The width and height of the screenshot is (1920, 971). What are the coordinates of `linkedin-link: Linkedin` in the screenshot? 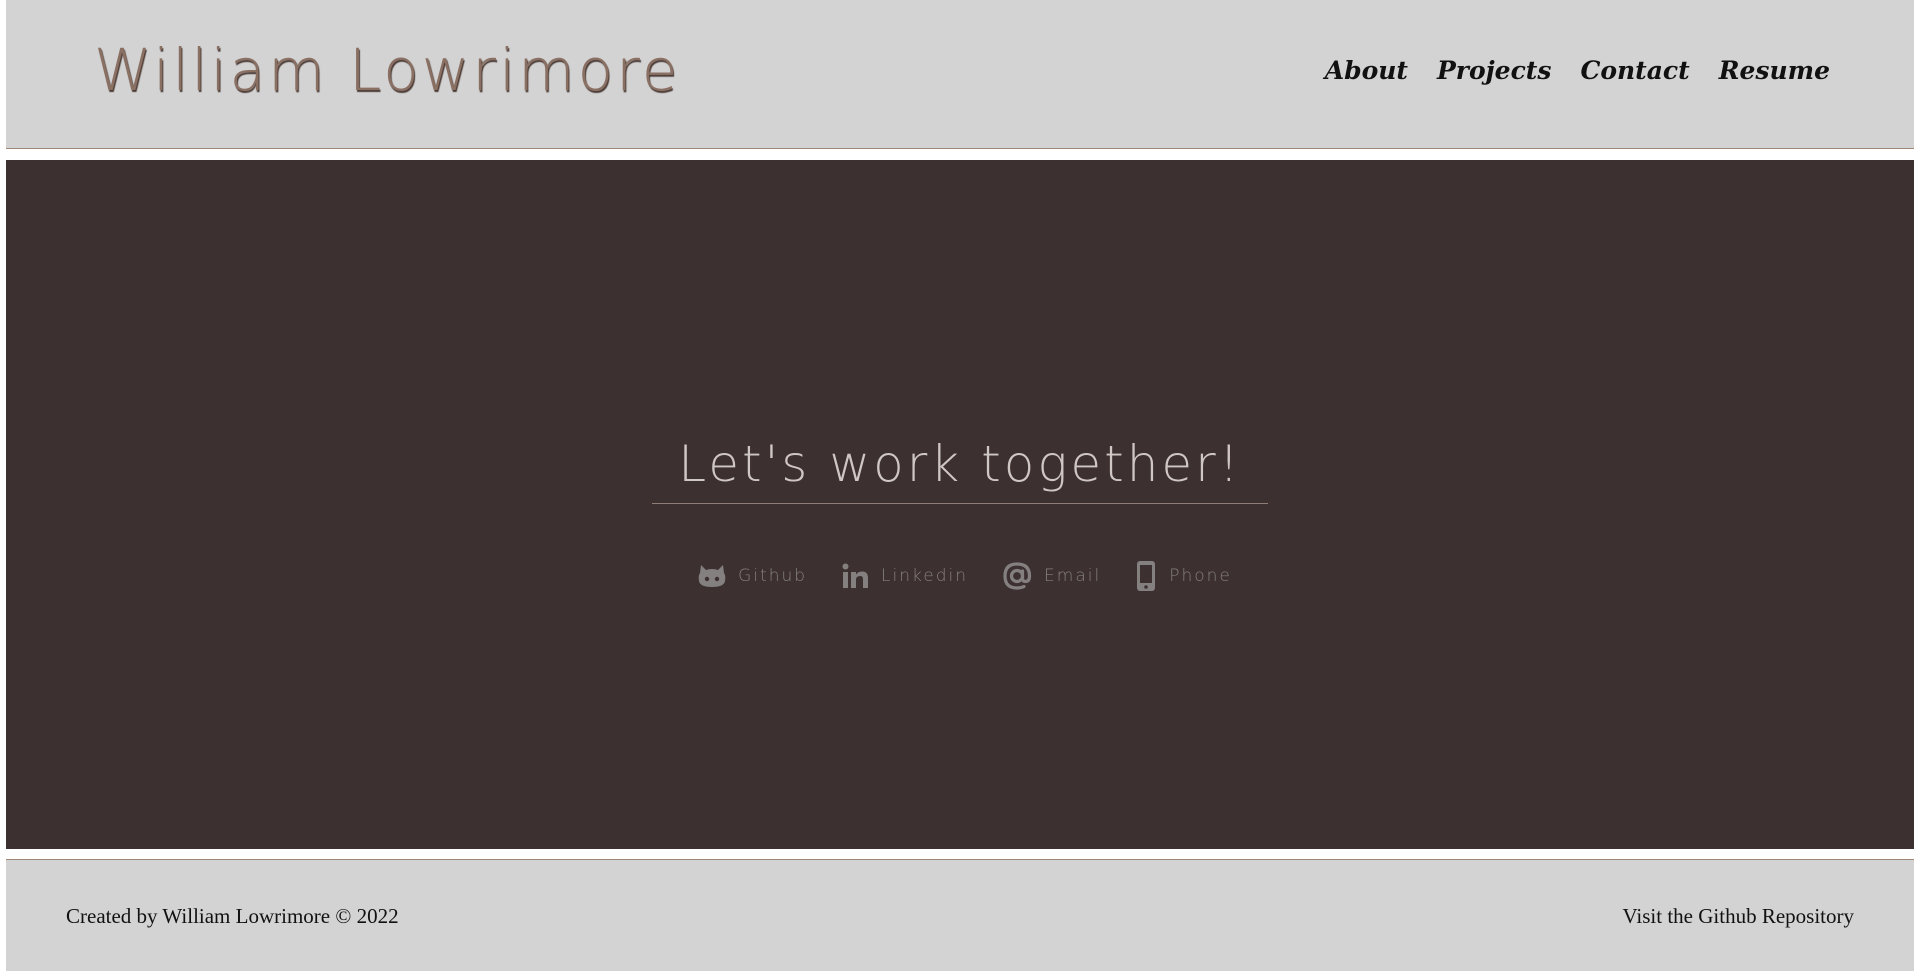 It's located at (904, 576).